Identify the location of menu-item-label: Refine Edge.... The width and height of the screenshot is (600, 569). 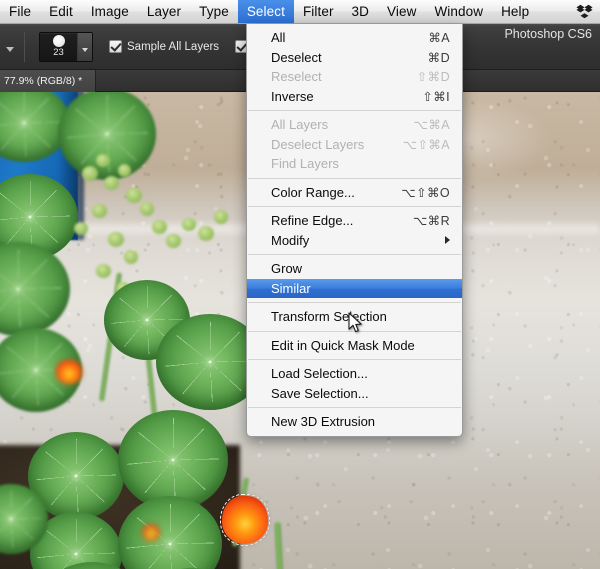
(312, 221).